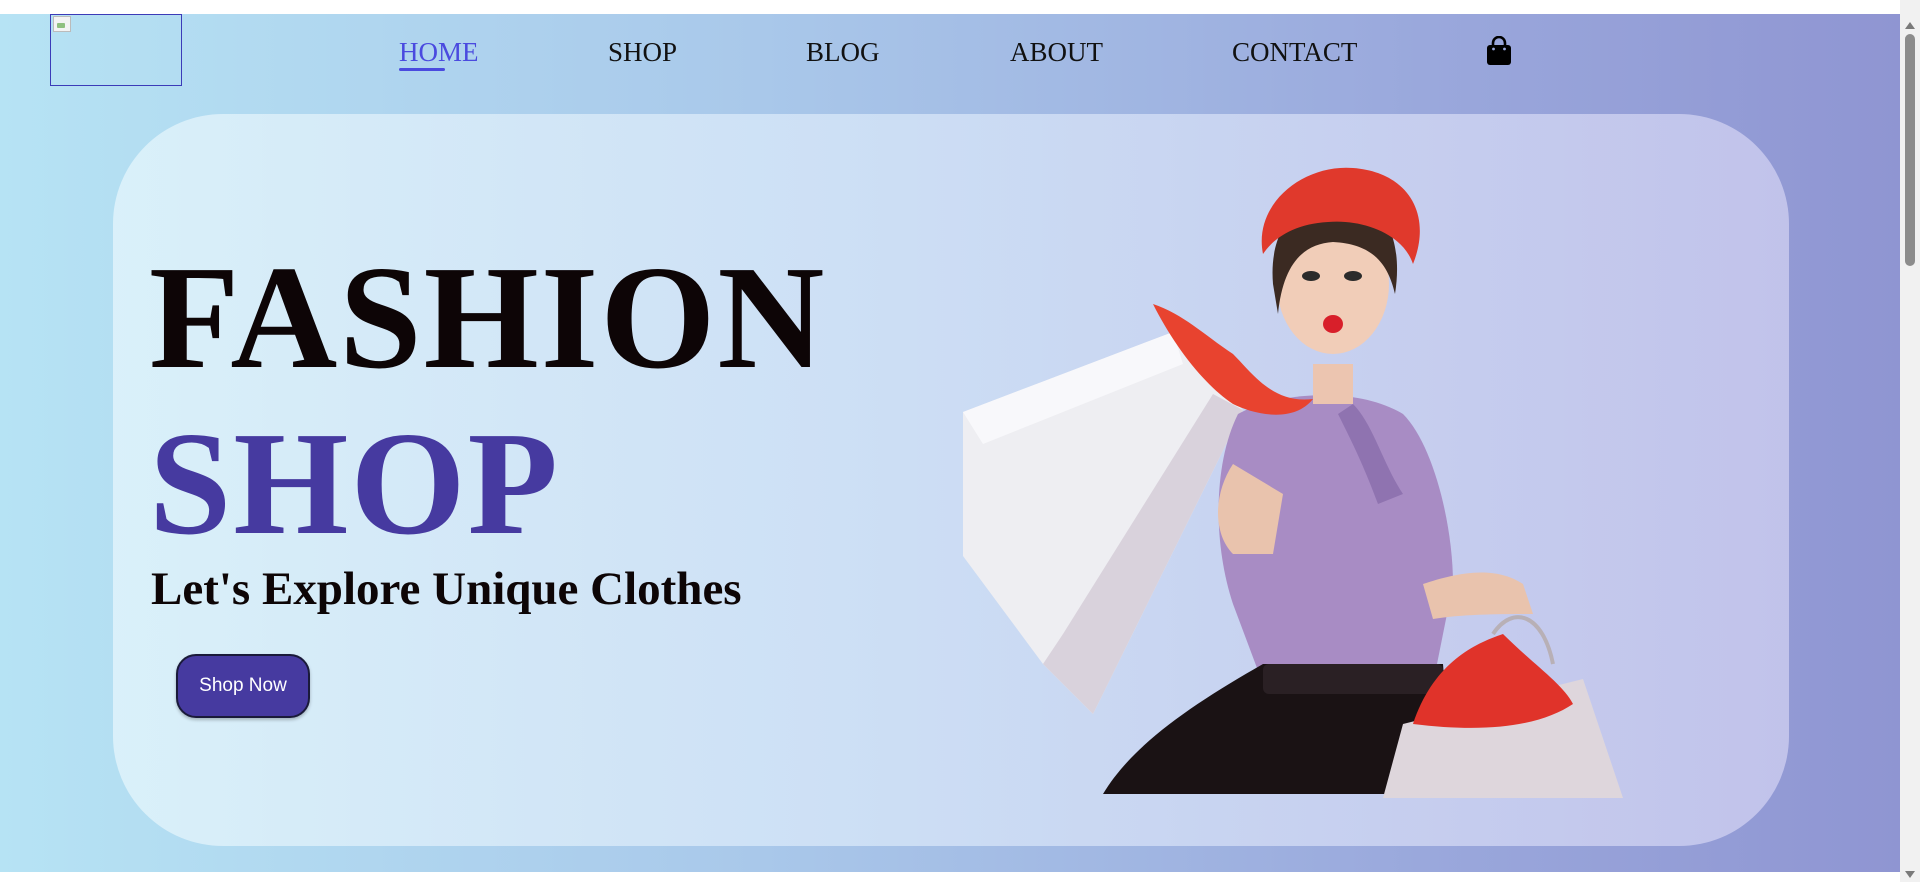  I want to click on nav-link-contact: CONTACT, so click(1294, 52).